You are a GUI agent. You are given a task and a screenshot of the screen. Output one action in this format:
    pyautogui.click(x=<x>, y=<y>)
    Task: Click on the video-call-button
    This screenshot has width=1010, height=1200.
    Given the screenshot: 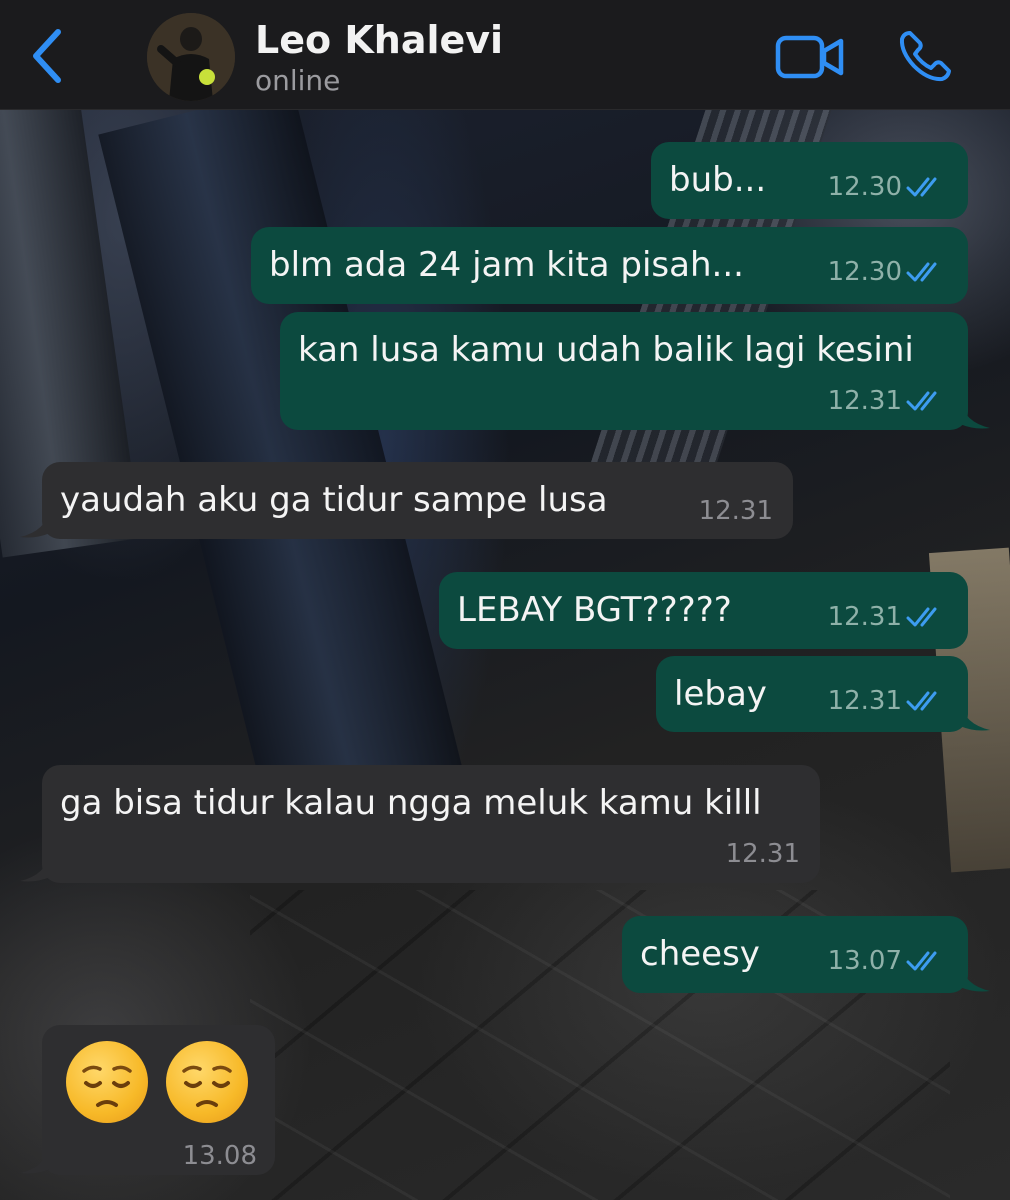 What is the action you would take?
    pyautogui.click(x=810, y=57)
    